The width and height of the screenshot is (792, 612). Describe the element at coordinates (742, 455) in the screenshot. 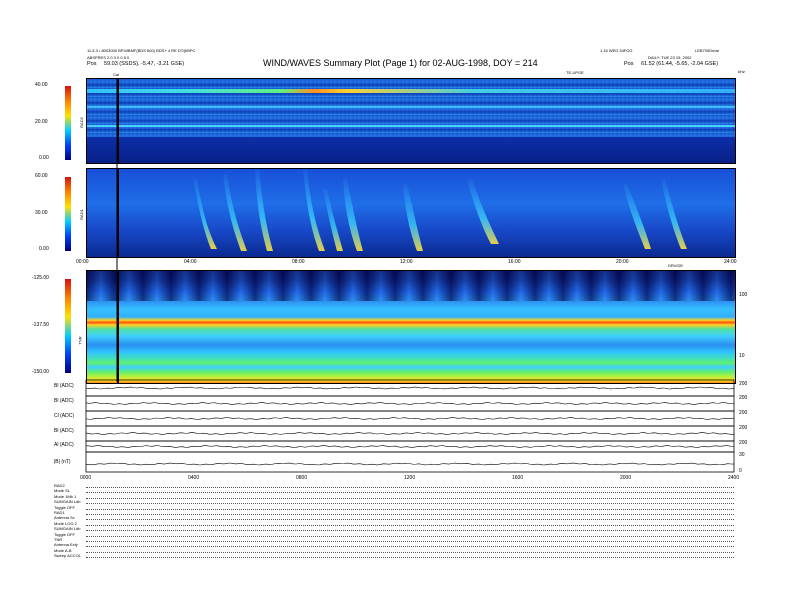

I see `row6-tick-top: 30` at that location.